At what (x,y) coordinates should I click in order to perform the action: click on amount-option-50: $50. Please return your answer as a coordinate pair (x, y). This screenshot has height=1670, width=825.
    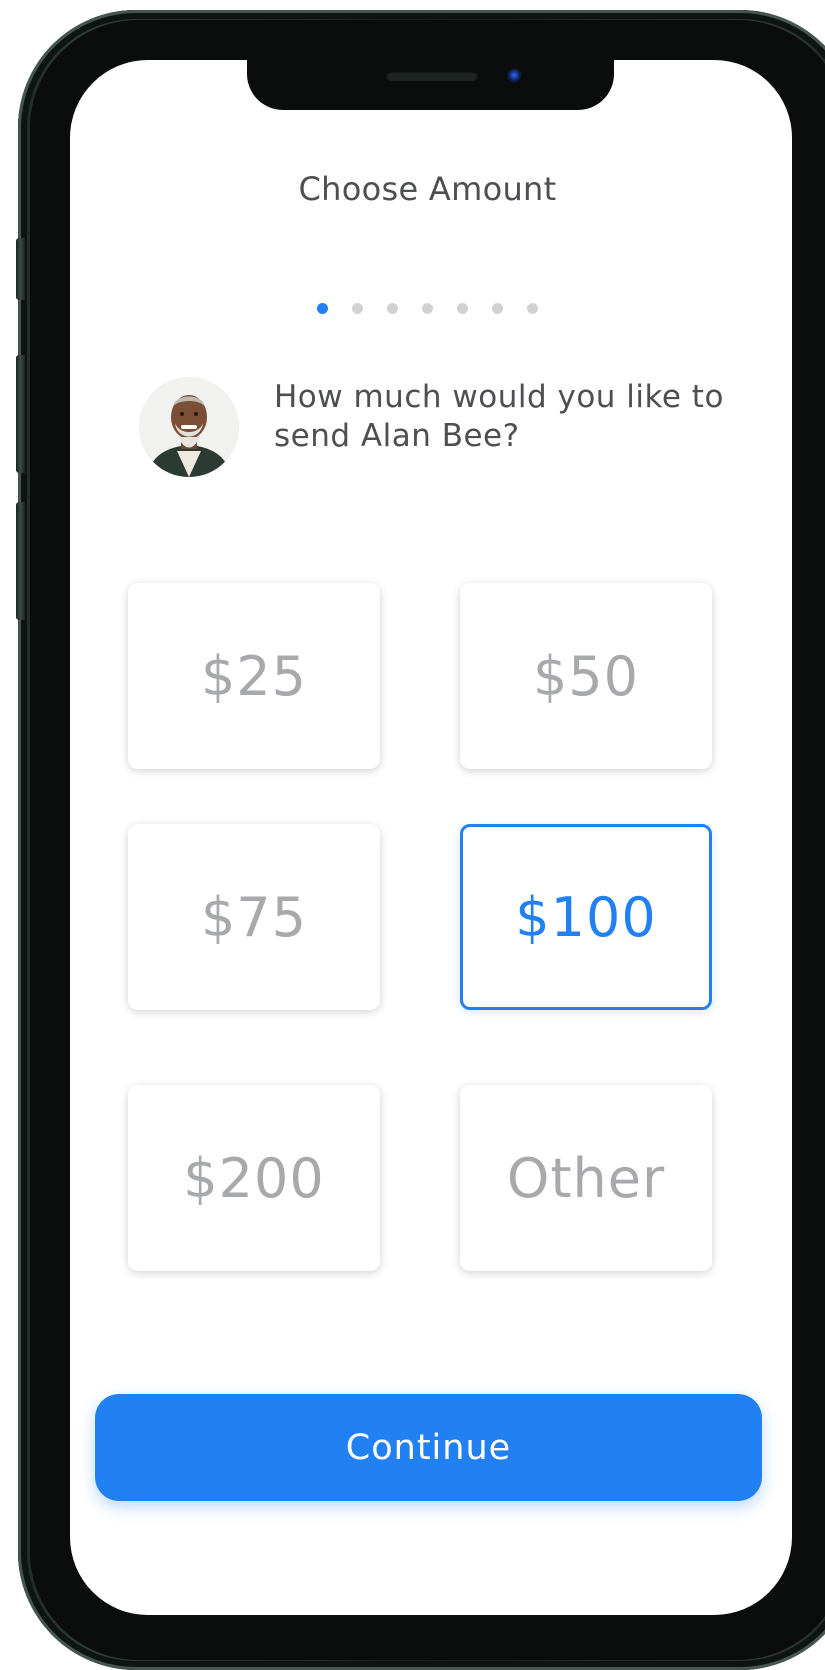
    Looking at the image, I should click on (586, 676).